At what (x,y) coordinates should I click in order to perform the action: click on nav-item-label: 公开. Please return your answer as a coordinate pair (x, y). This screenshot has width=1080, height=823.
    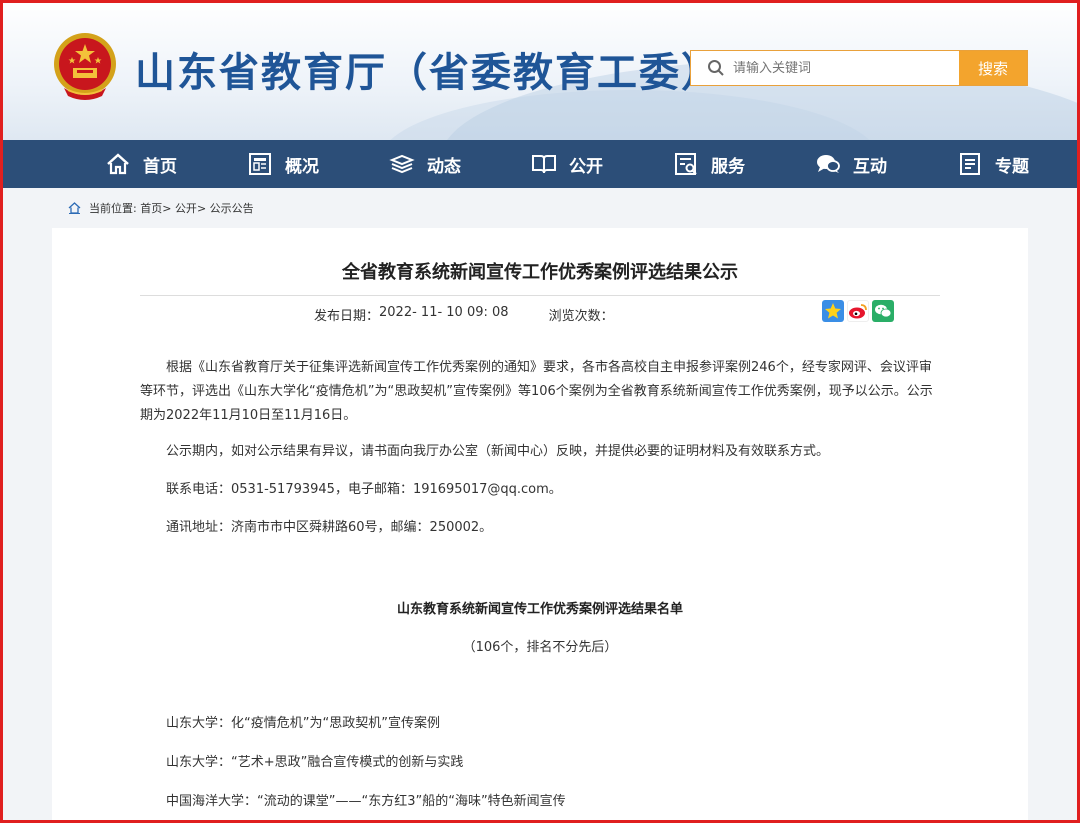
    Looking at the image, I should click on (586, 166).